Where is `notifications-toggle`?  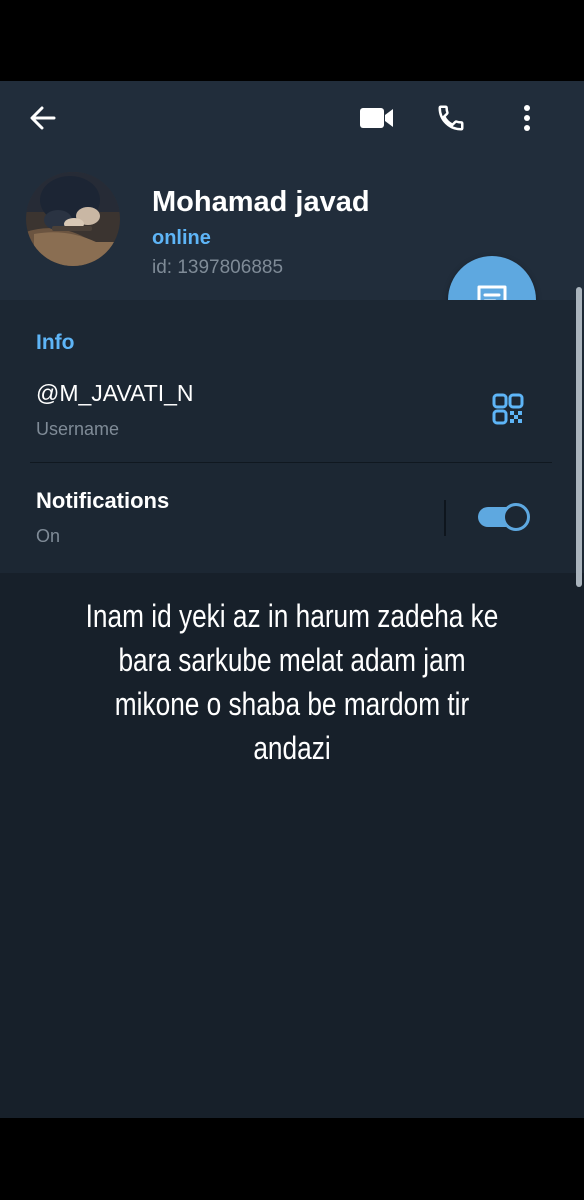
notifications-toggle is located at coordinates (504, 517).